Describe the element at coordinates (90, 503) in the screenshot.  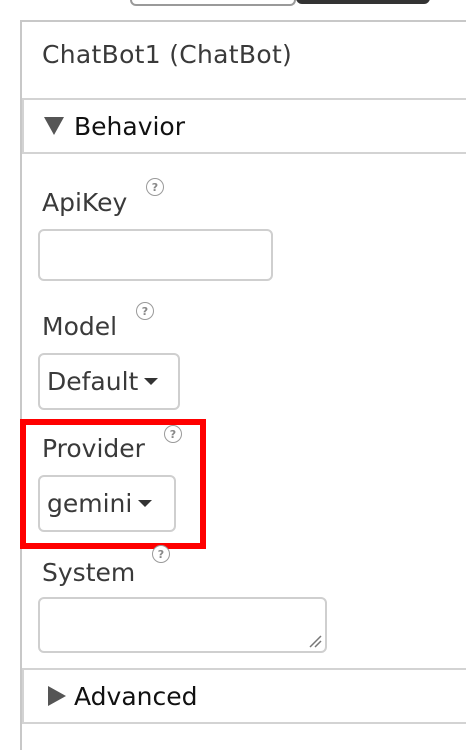
I see `provider-dropdown-value: gemini` at that location.